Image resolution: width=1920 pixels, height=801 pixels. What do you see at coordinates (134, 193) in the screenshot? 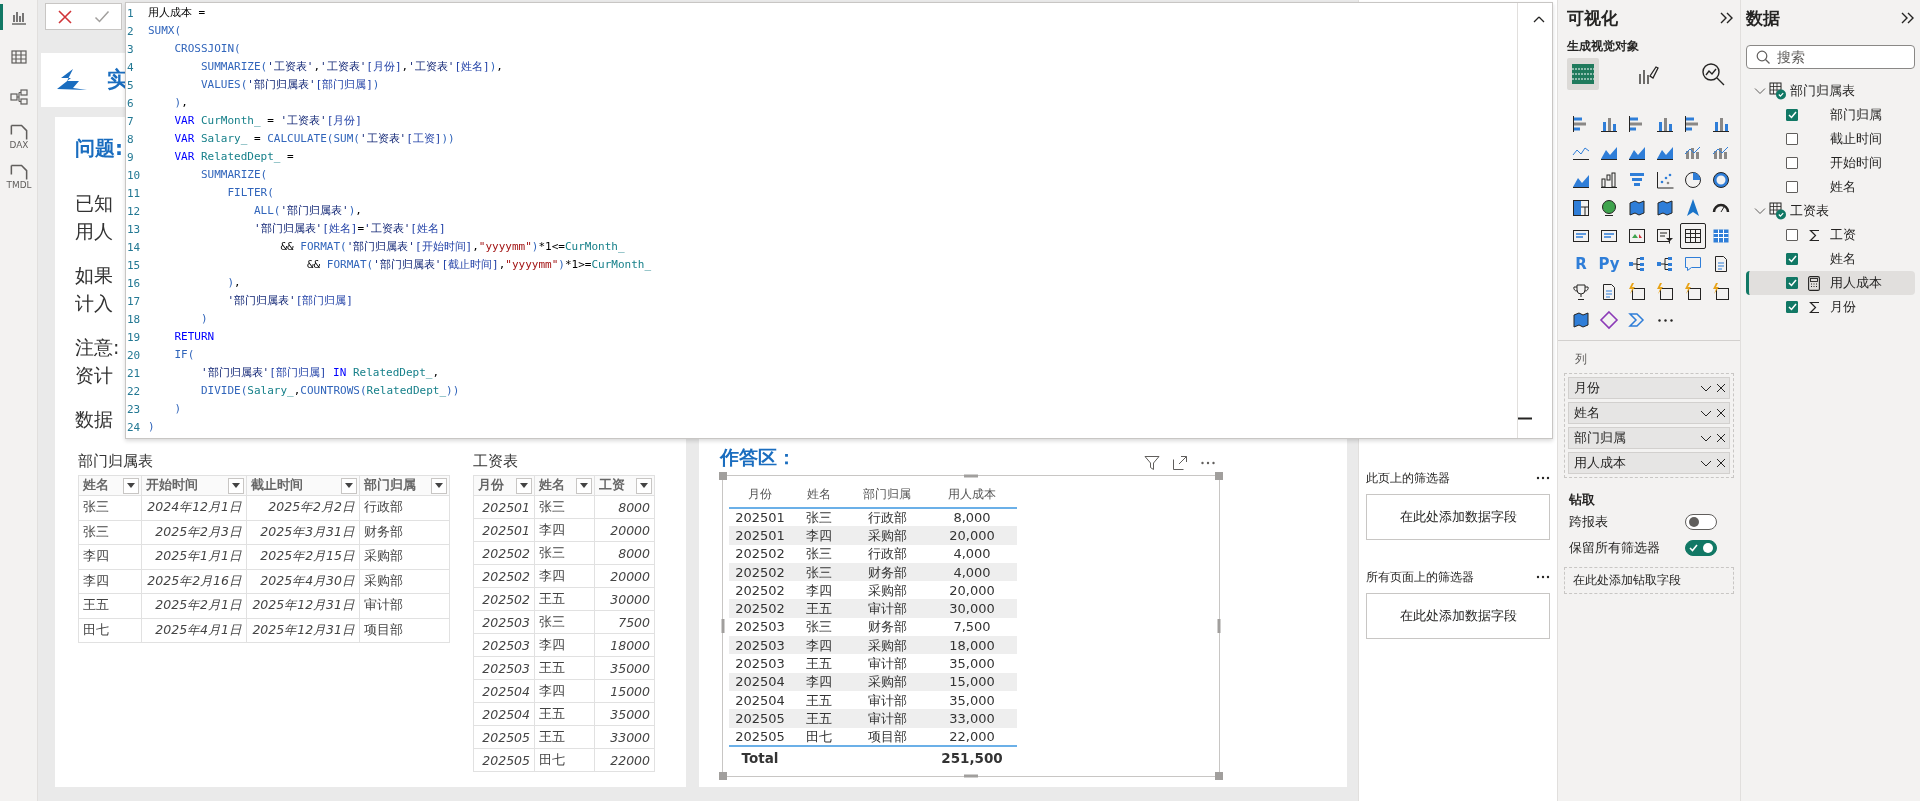
I see `line-number: 11` at bounding box center [134, 193].